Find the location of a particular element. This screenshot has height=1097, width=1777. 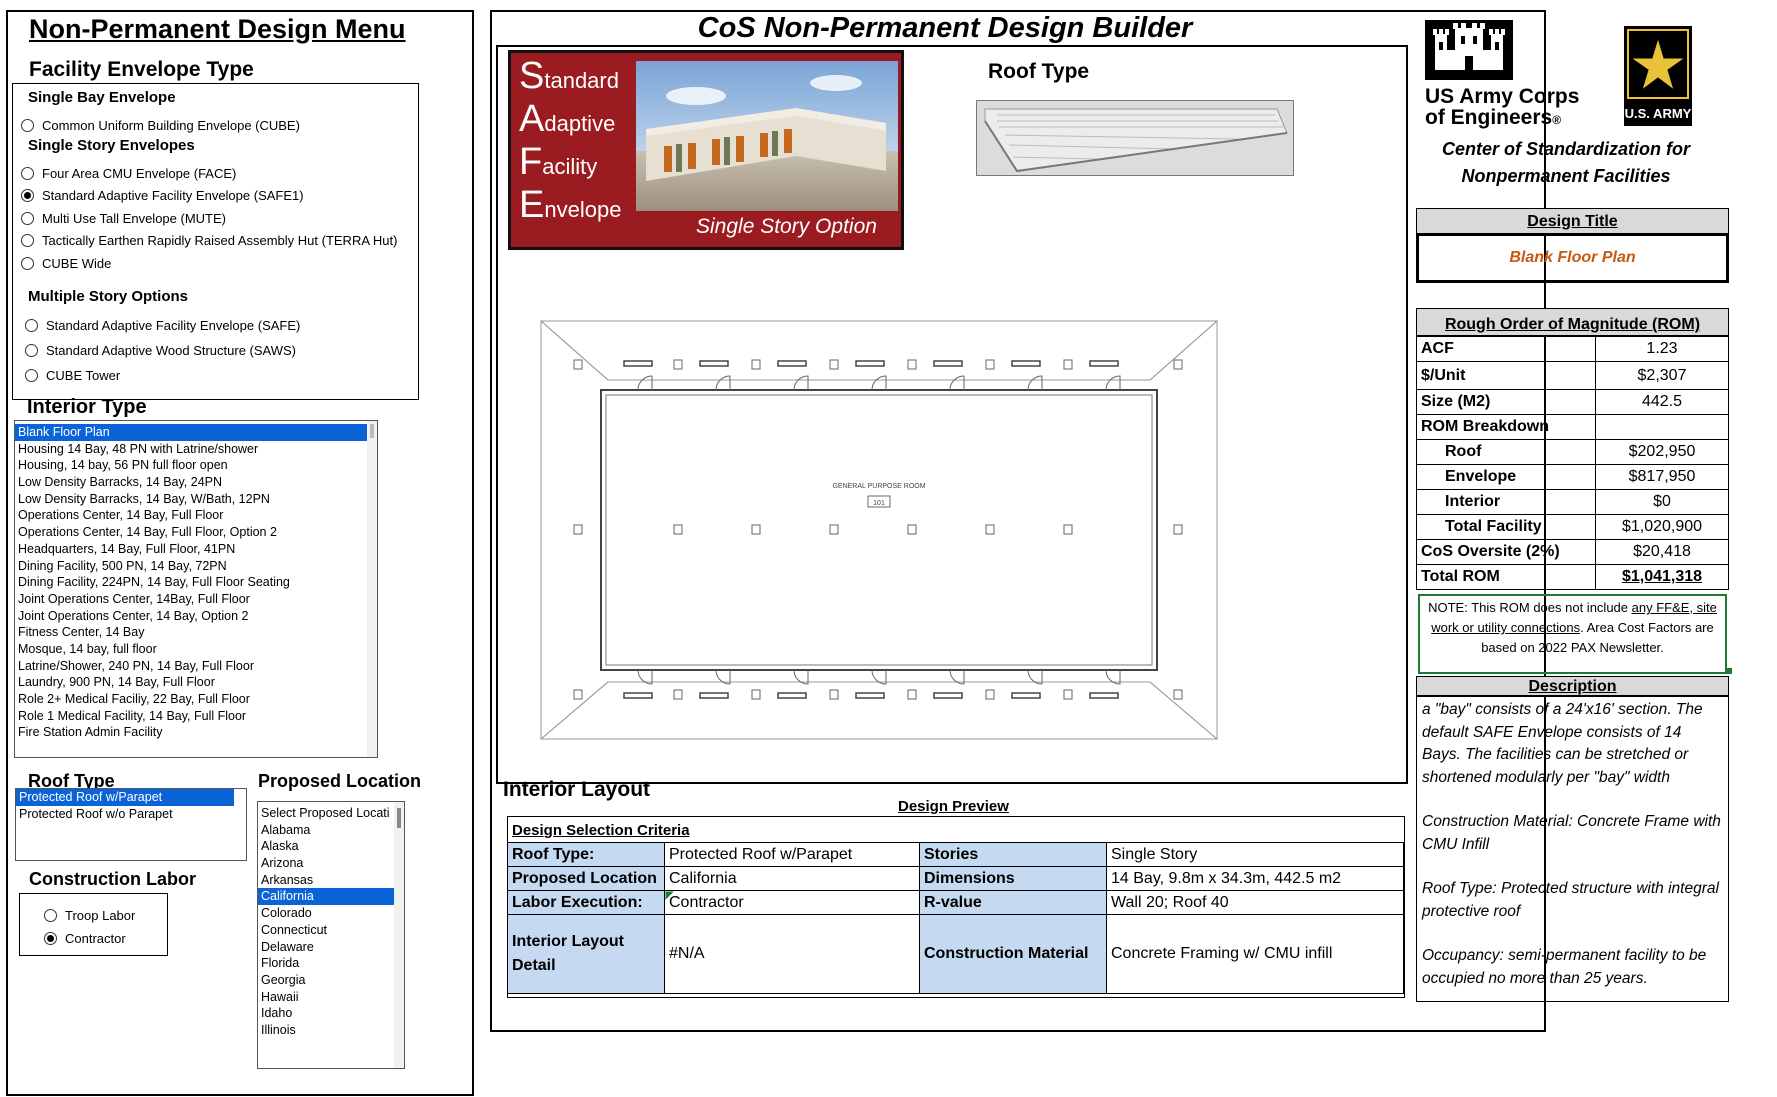

roof-type-image is located at coordinates (1135, 138).